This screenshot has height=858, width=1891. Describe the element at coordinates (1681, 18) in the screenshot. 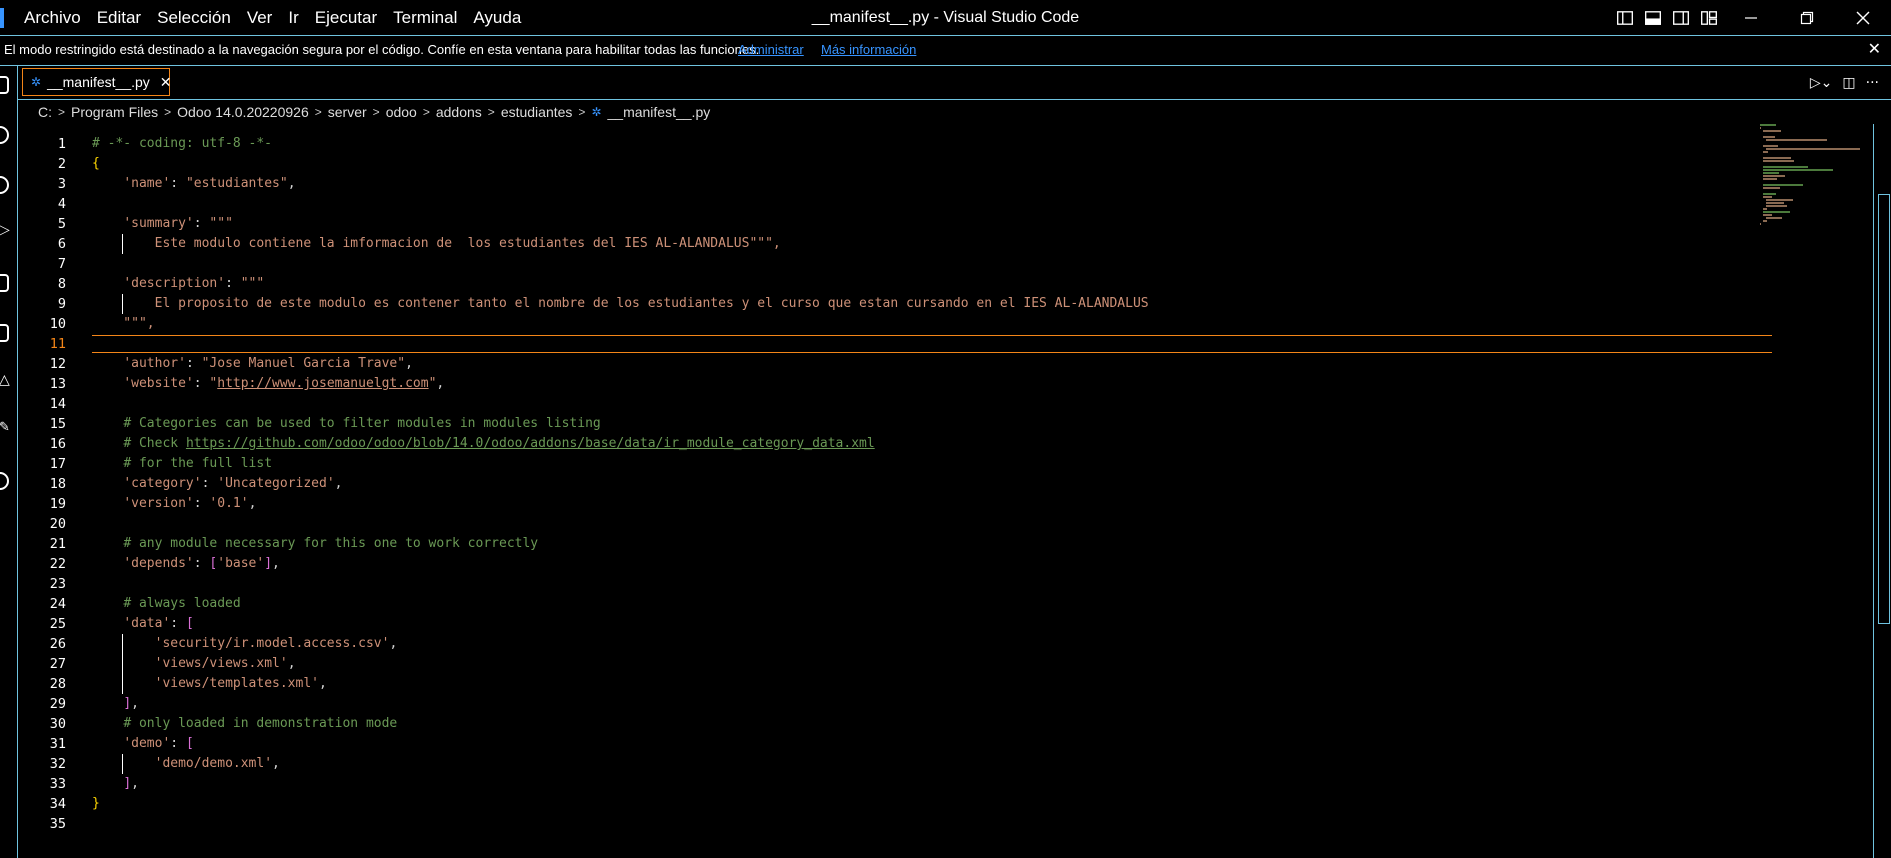

I see `toggle-secondary-sidebar-icon` at that location.